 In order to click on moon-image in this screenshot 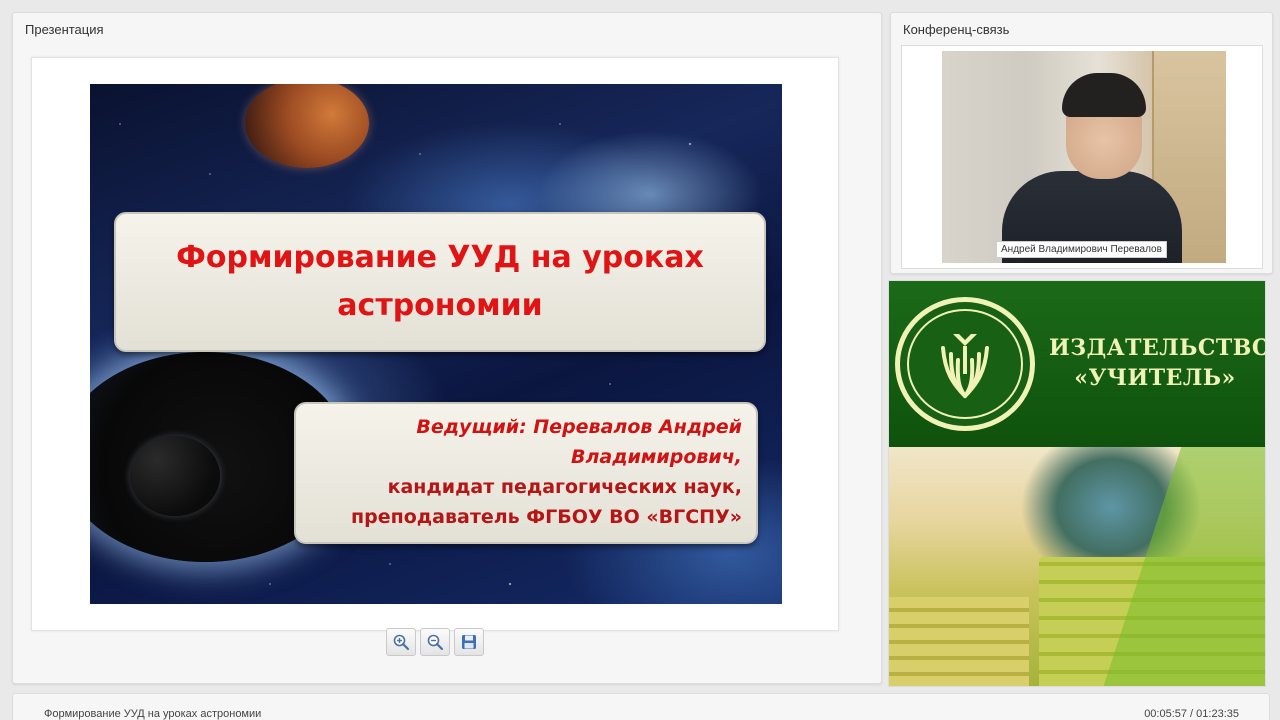, I will do `click(175, 476)`.